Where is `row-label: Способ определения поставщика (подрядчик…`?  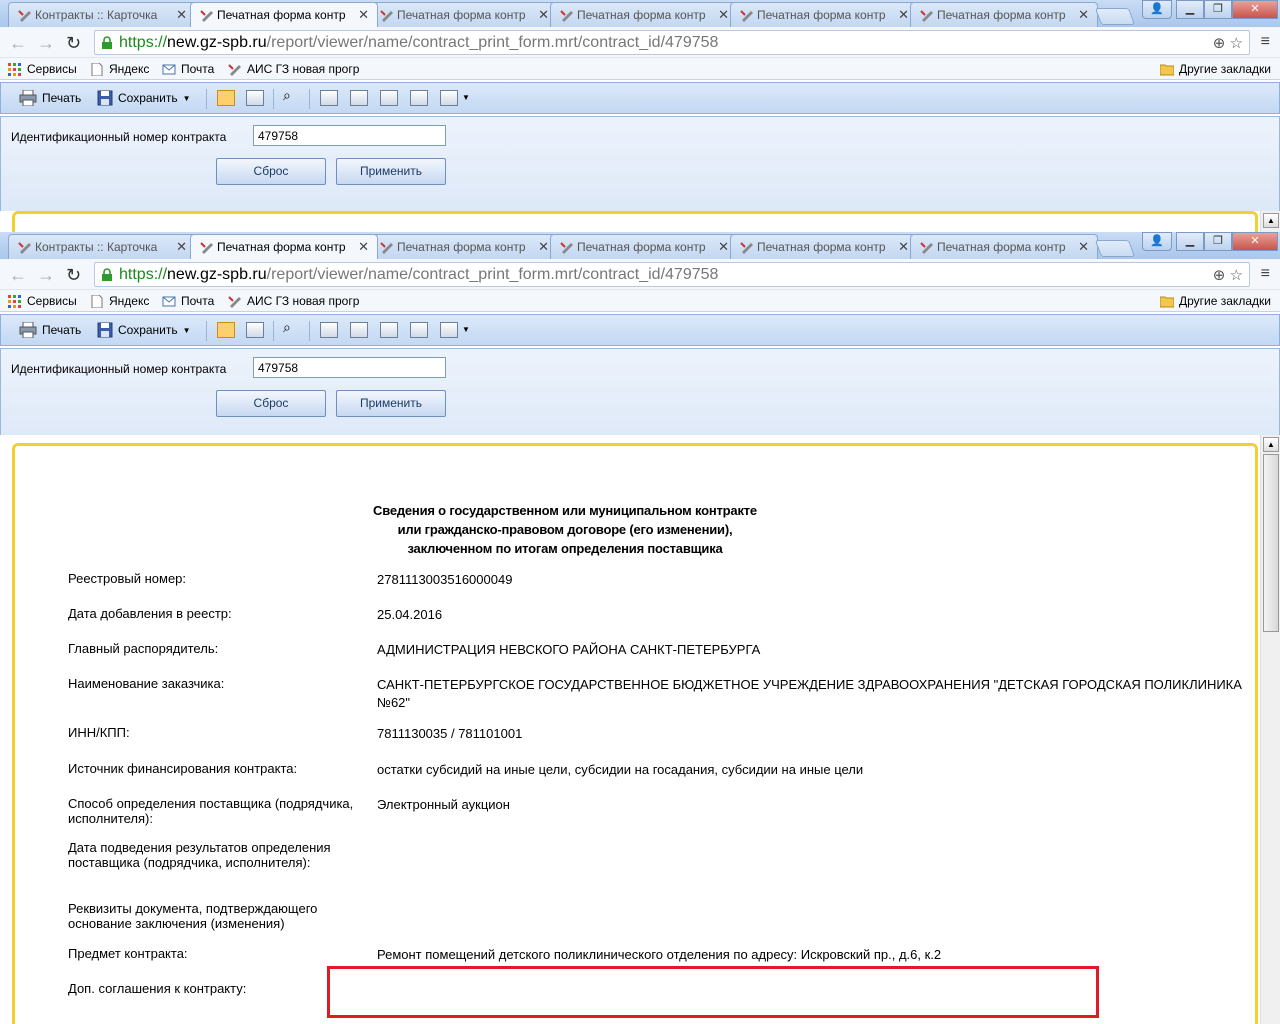
row-label: Способ определения поставщика (подрядчик… is located at coordinates (211, 811).